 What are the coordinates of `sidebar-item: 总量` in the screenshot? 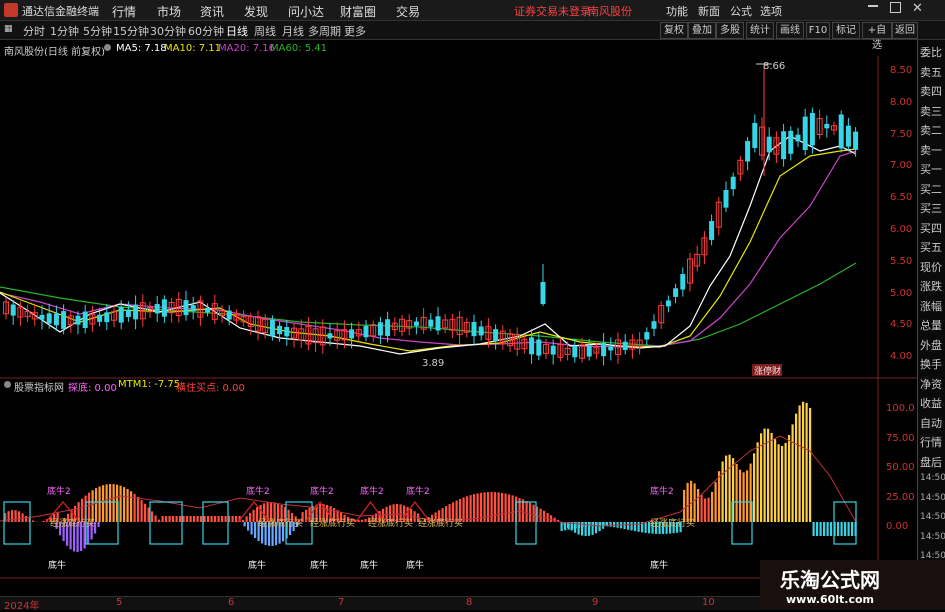 It's located at (931, 325).